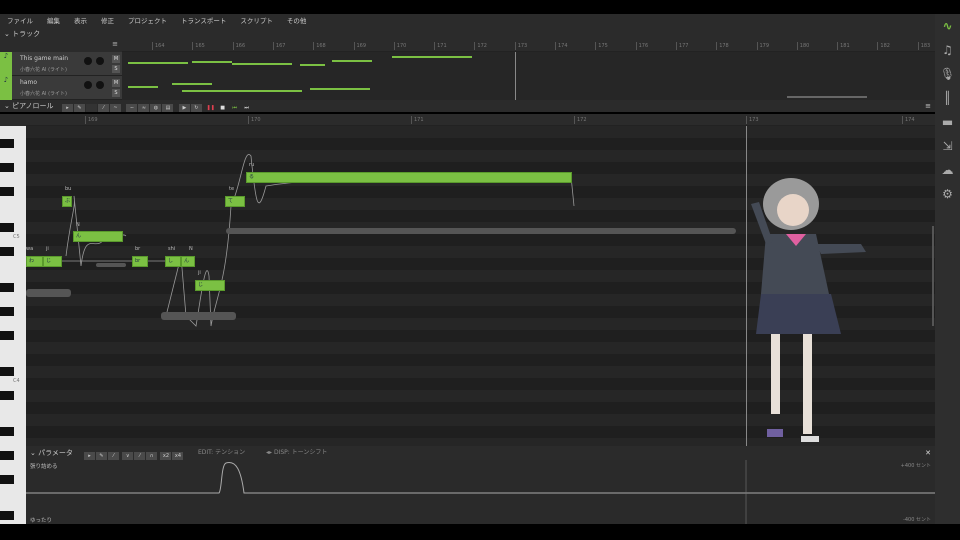 The image size is (960, 540). Describe the element at coordinates (113, 456) in the screenshot. I see `line-icon: ⁄` at that location.